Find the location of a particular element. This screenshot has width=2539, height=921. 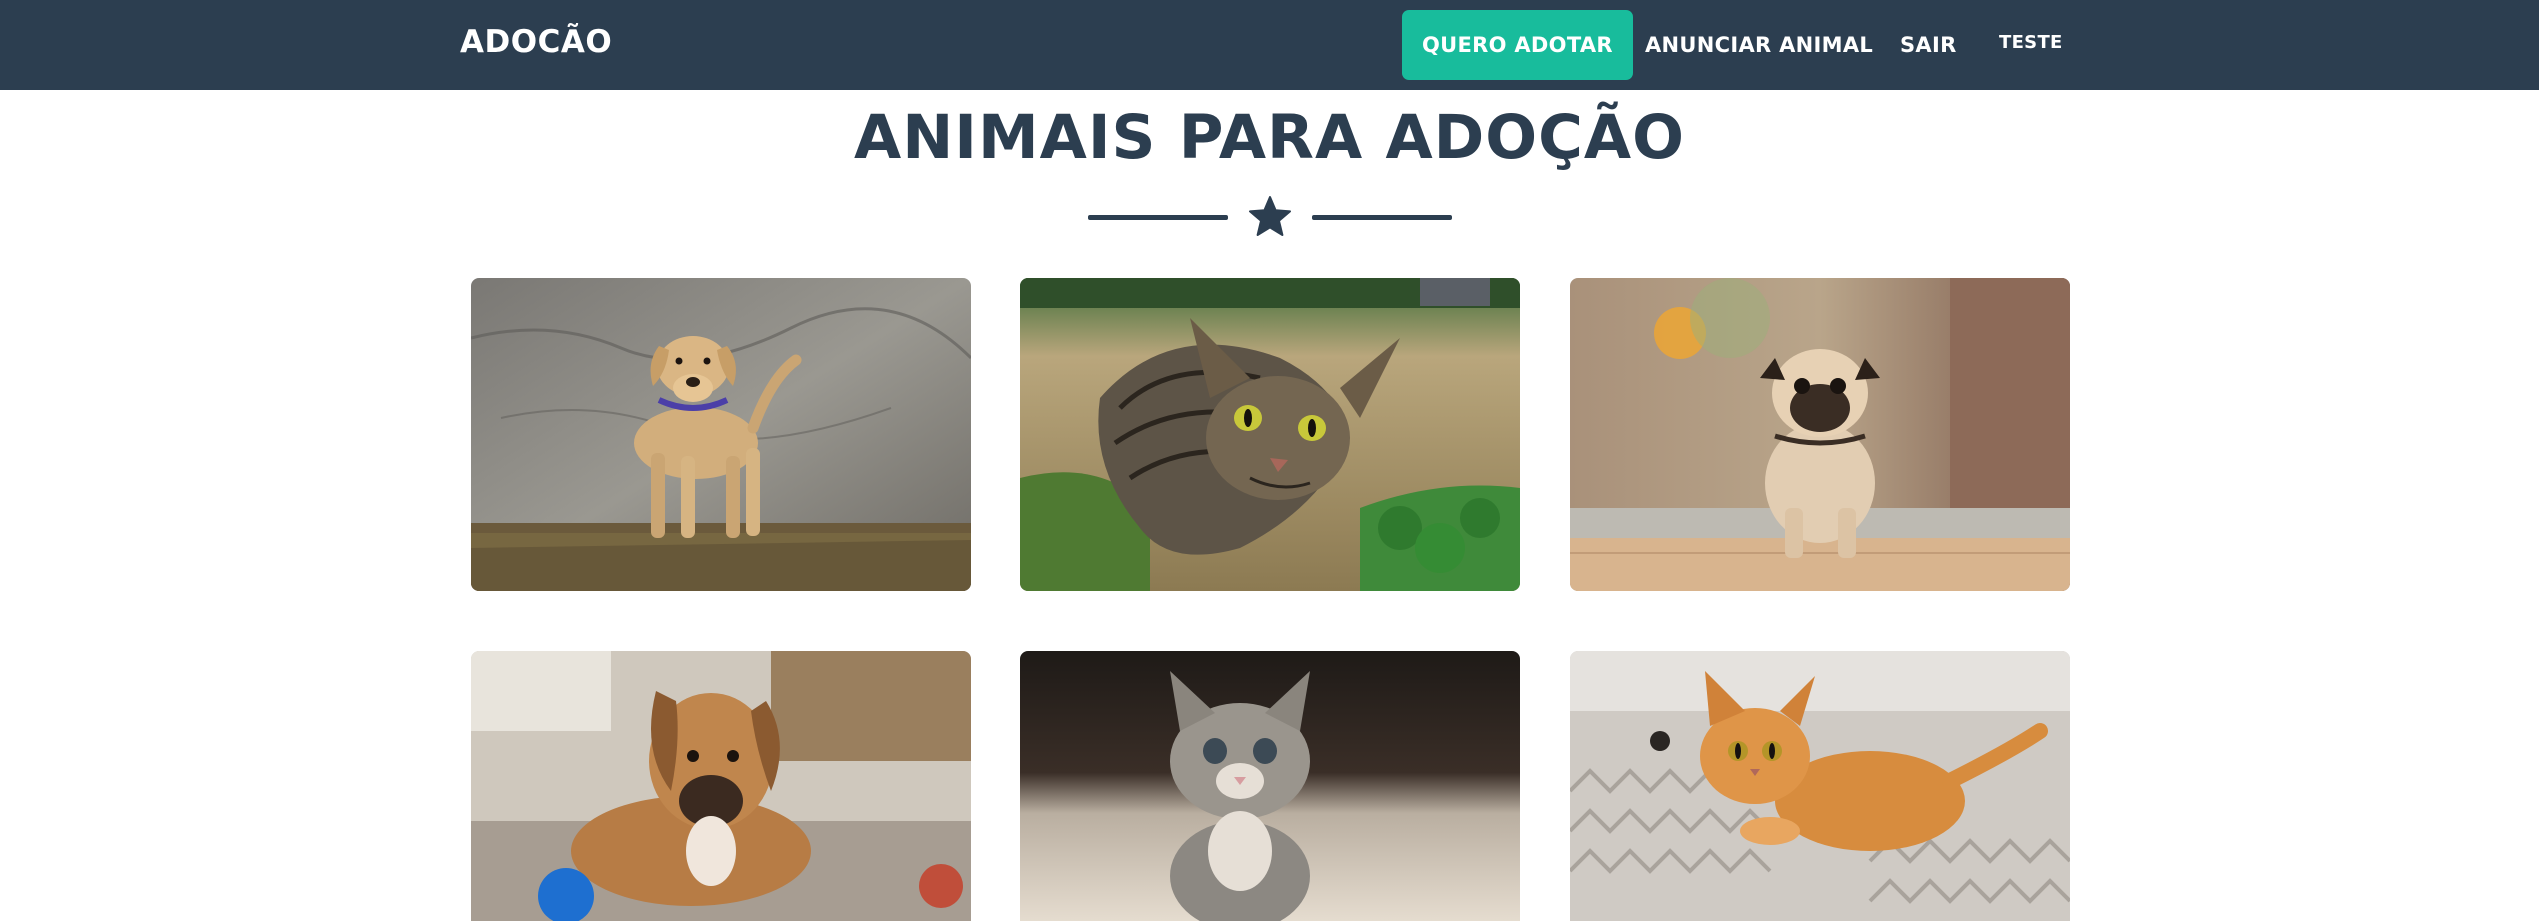

animal-card-puppy is located at coordinates (721, 786).